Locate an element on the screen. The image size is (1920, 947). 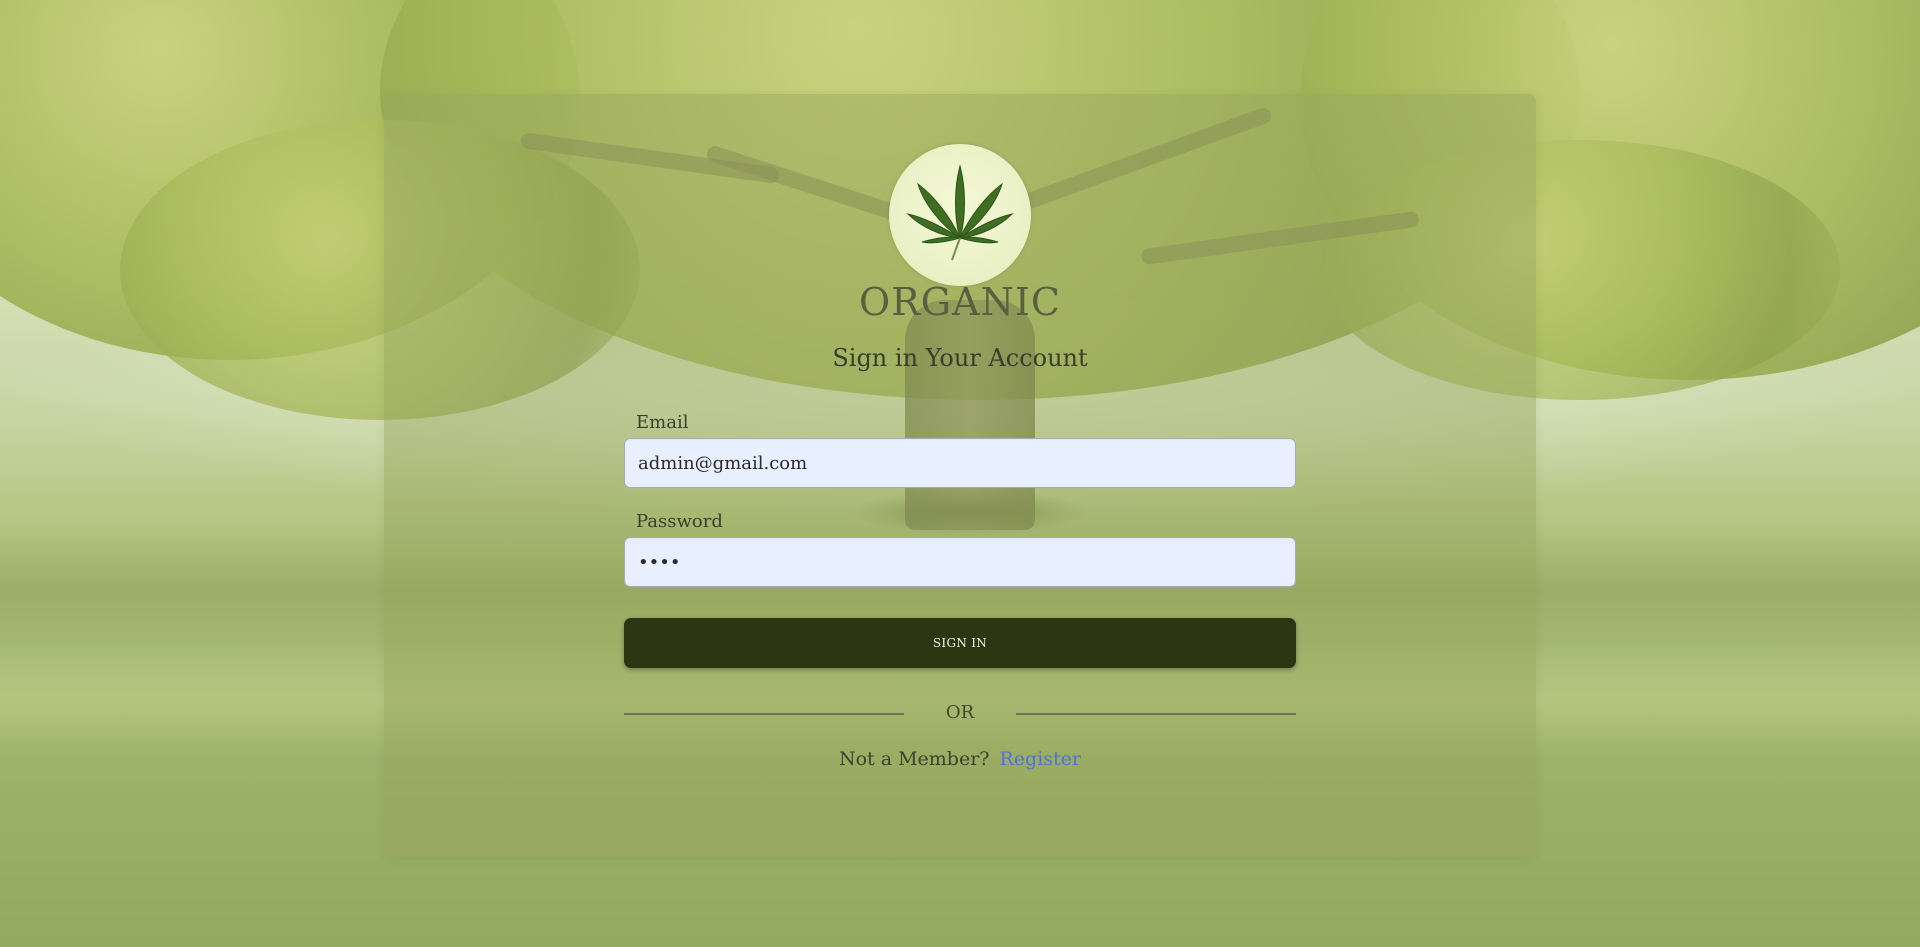
email-label: Email is located at coordinates (662, 422).